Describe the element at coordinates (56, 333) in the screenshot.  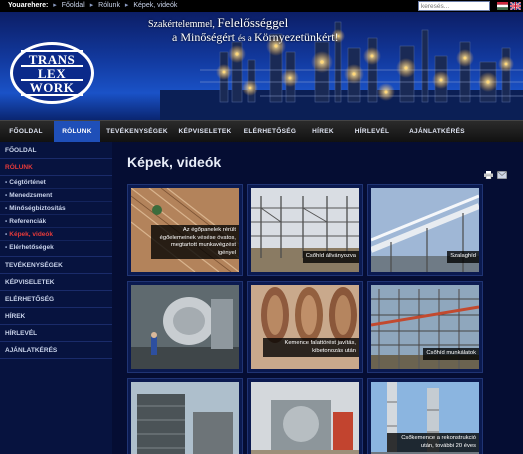
I see `sidebar-item-newsletter: HÍRLEVÉL` at that location.